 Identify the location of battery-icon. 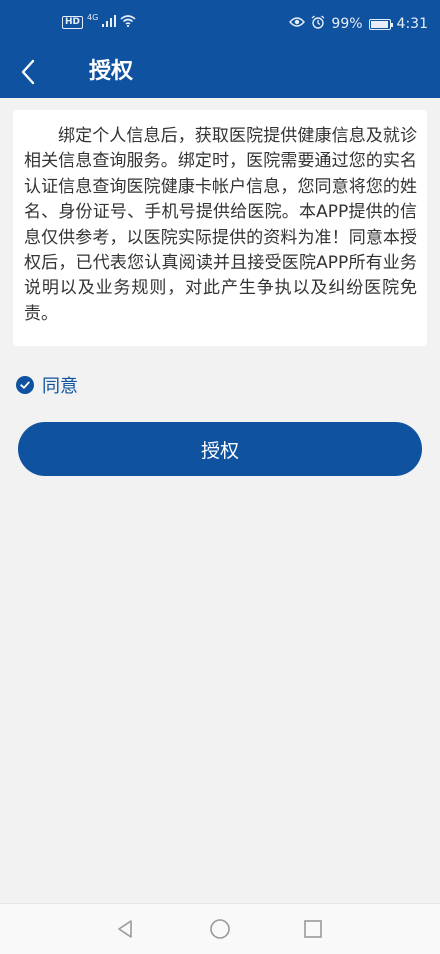
(380, 24).